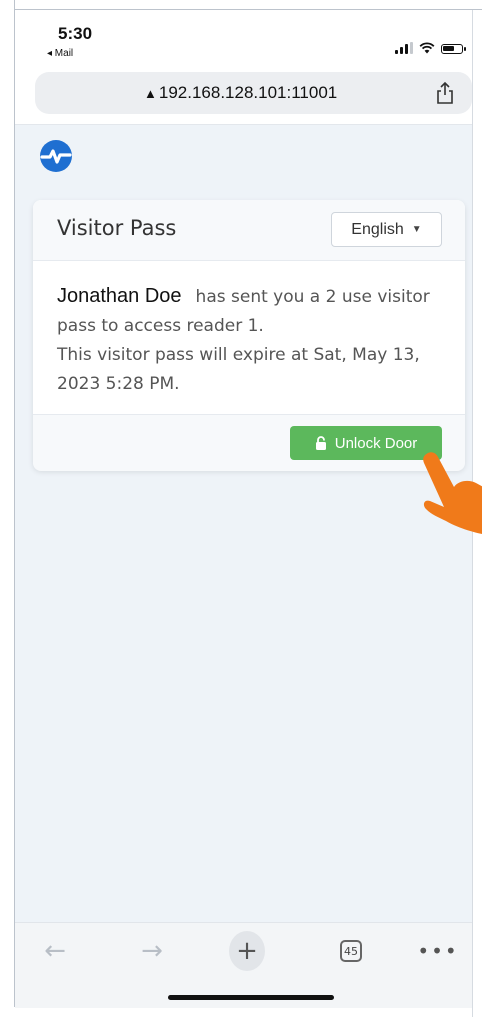 This screenshot has width=482, height=1017. I want to click on status-icons, so click(430, 47).